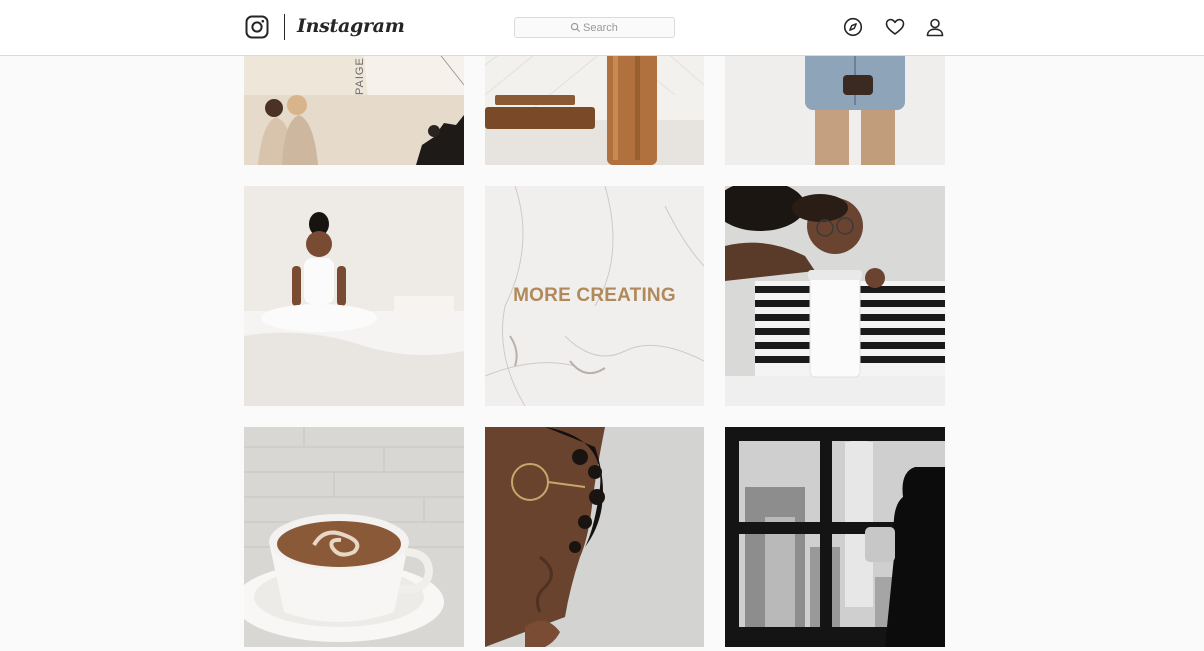 This screenshot has width=1204, height=651. Describe the element at coordinates (284, 27) in the screenshot. I see `logo-divider` at that location.